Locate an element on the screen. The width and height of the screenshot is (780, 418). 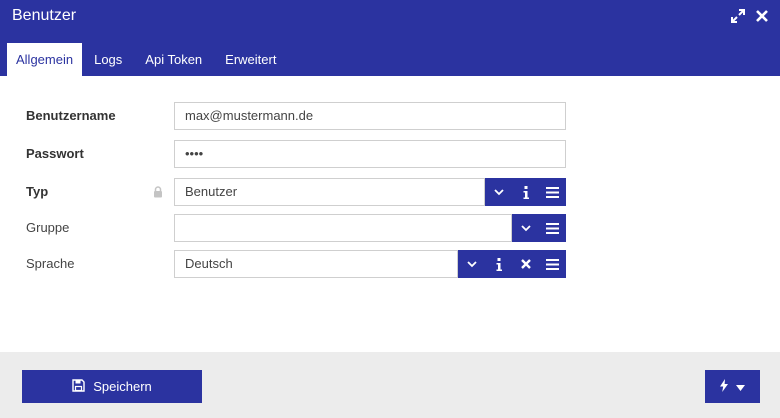
lightning-icon is located at coordinates (724, 386).